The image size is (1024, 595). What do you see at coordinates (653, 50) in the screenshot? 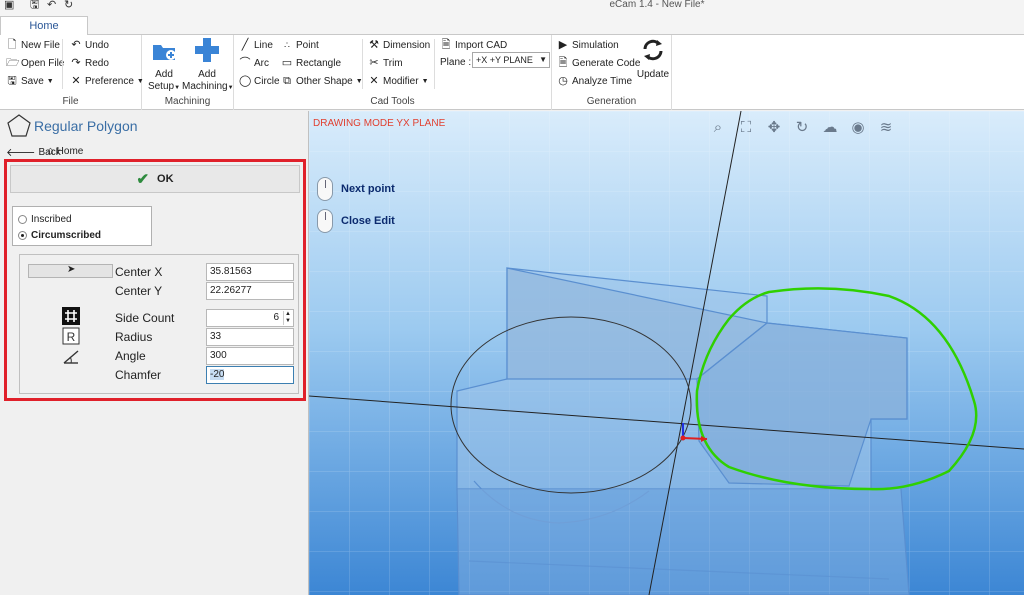
I see `refresh-icon` at bounding box center [653, 50].